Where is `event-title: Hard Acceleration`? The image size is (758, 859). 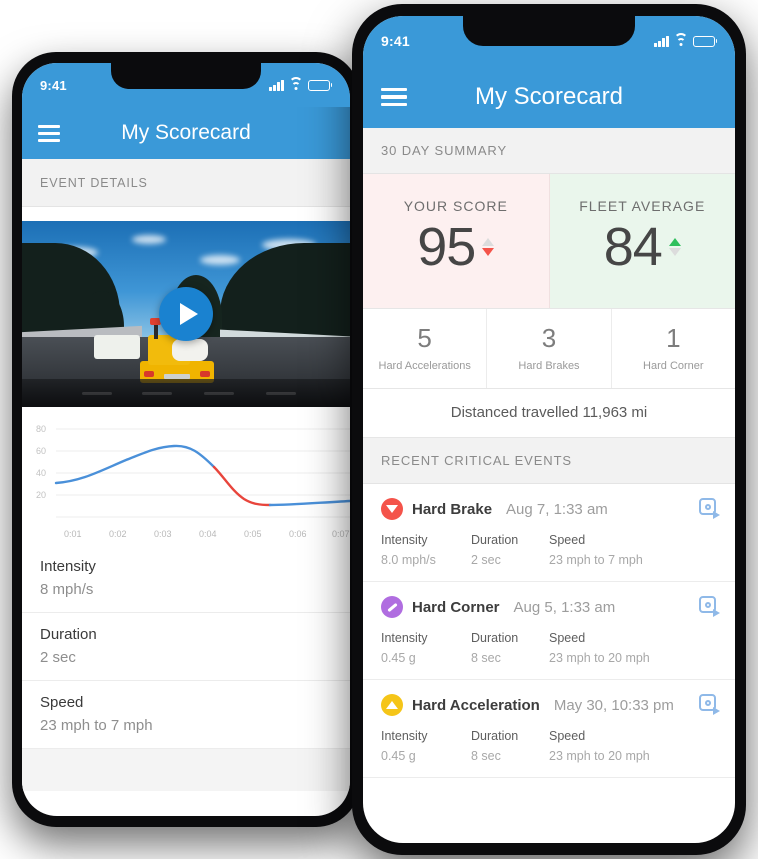
event-title: Hard Acceleration is located at coordinates (476, 705).